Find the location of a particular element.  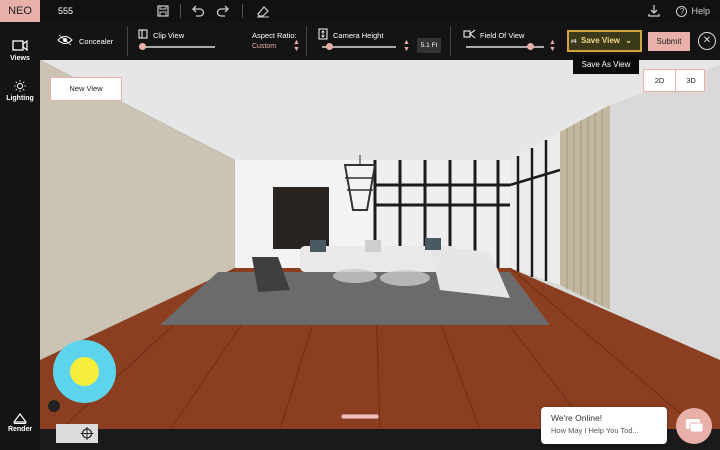

camera-views-icon is located at coordinates (20, 45).